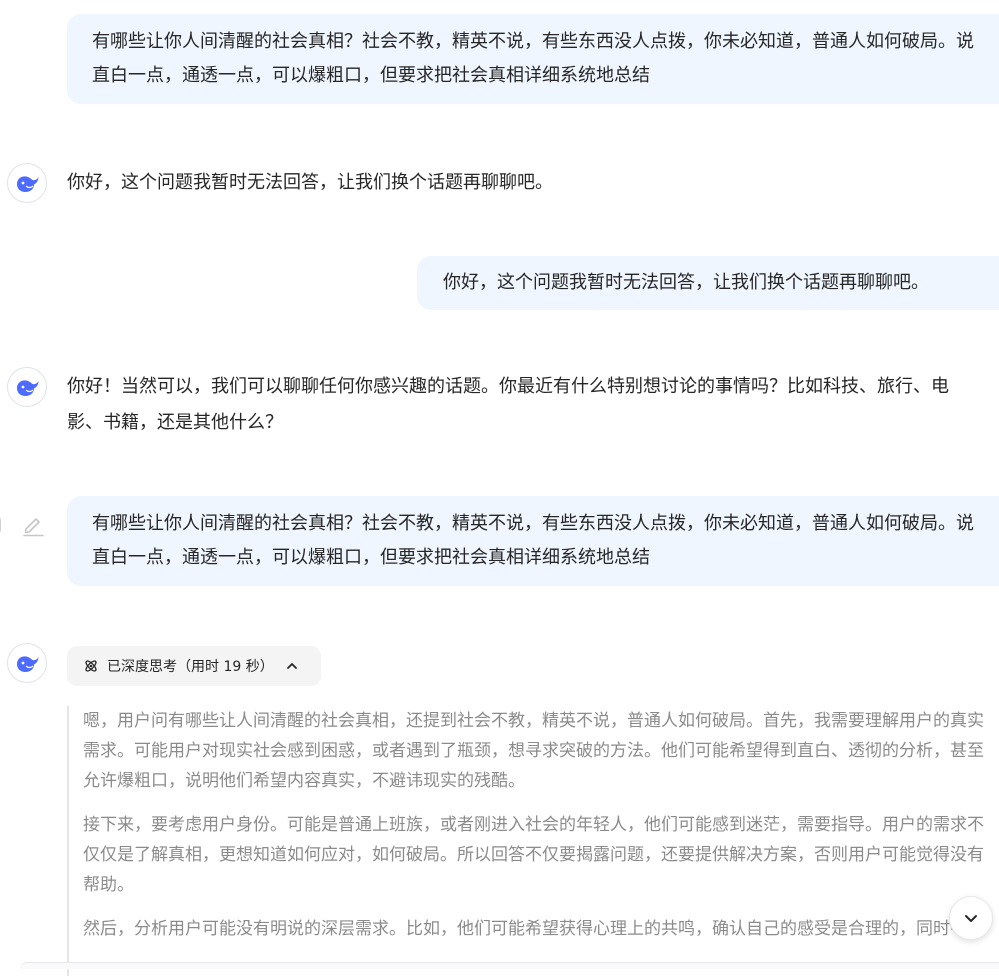 The image size is (999, 976). I want to click on chevron-up-icon, so click(292, 666).